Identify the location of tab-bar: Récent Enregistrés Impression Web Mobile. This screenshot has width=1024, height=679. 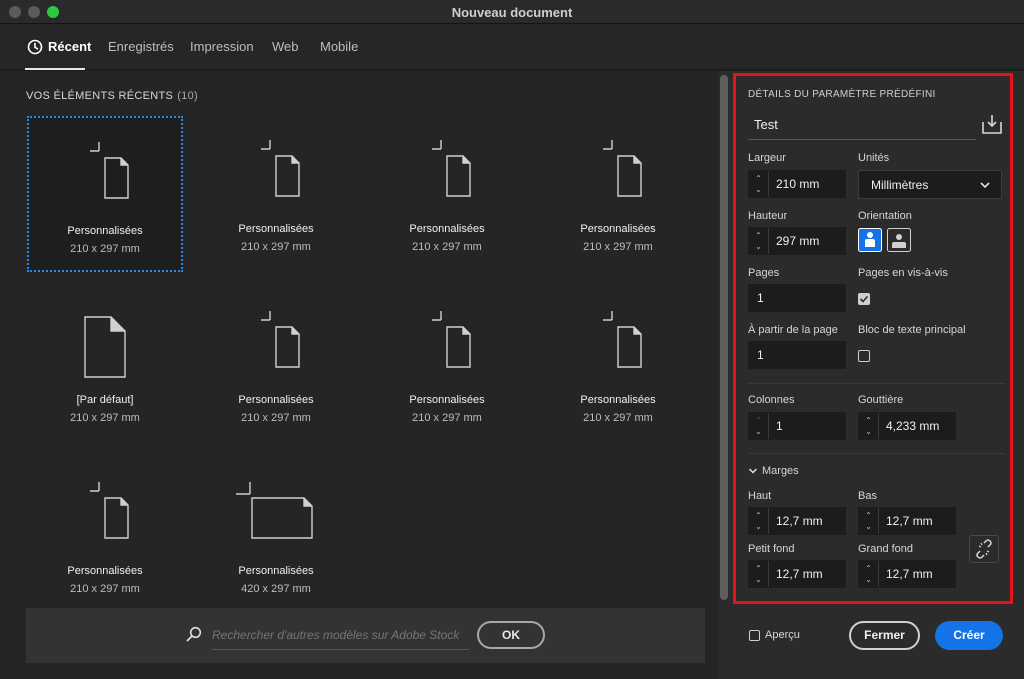
(512, 47).